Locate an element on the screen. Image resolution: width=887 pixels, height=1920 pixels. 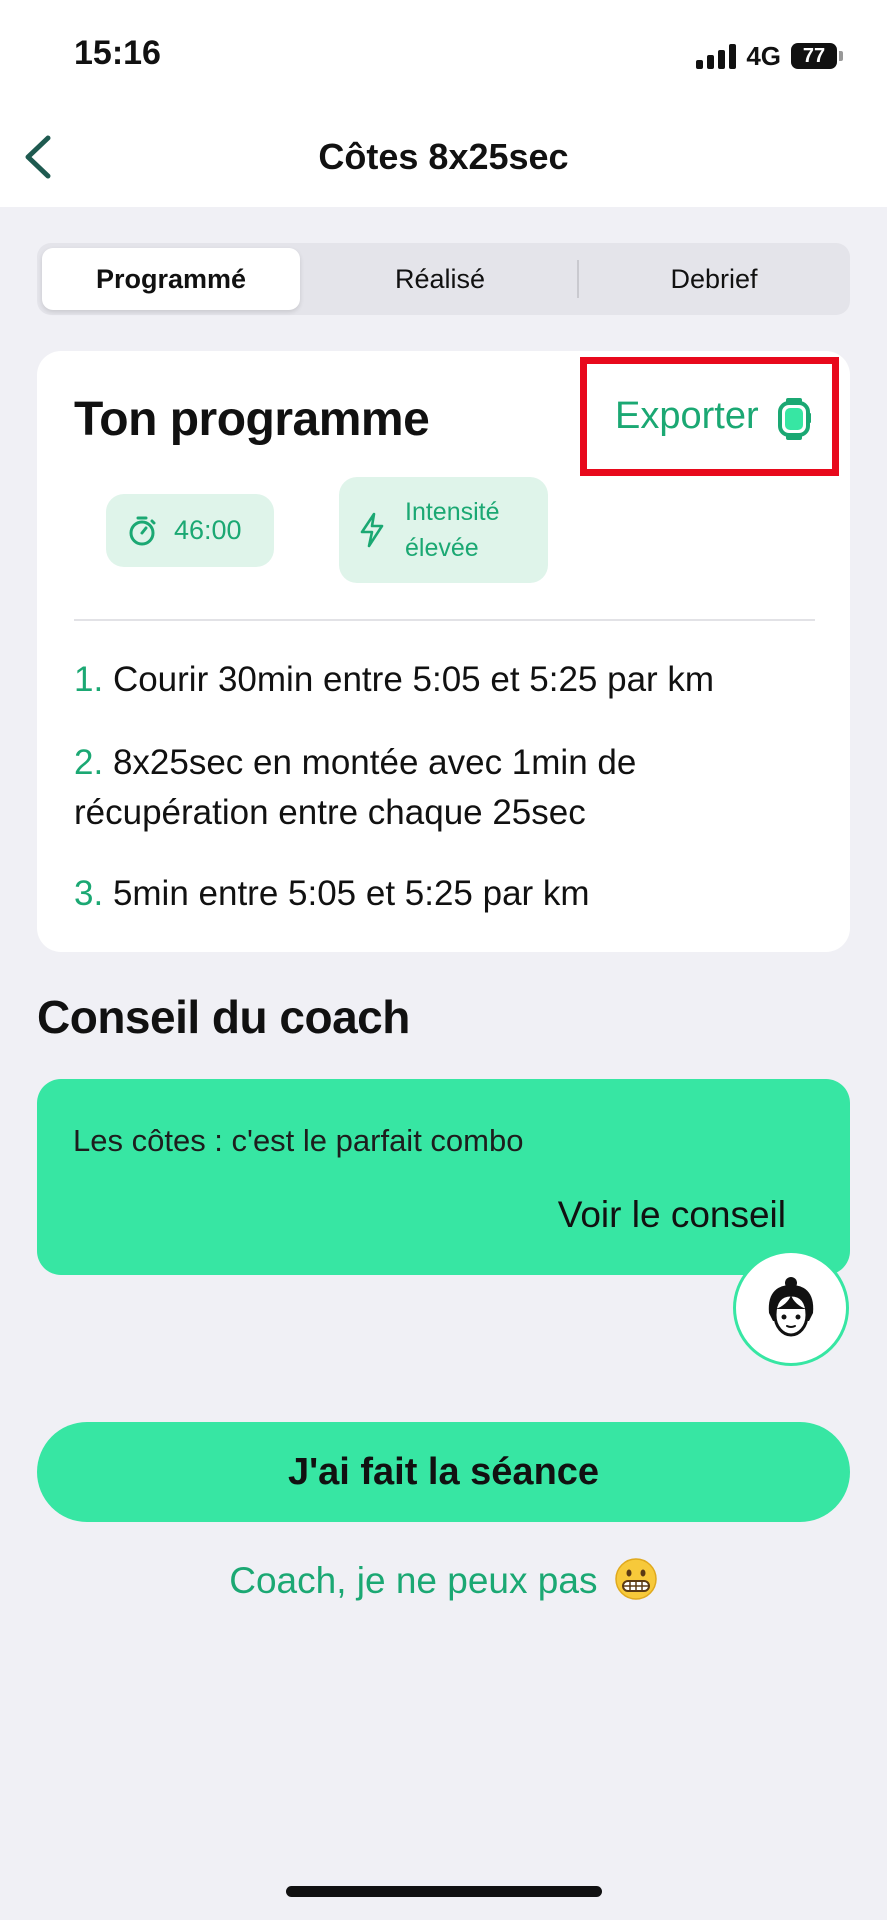
export-button: Exporter is located at coordinates (687, 416).